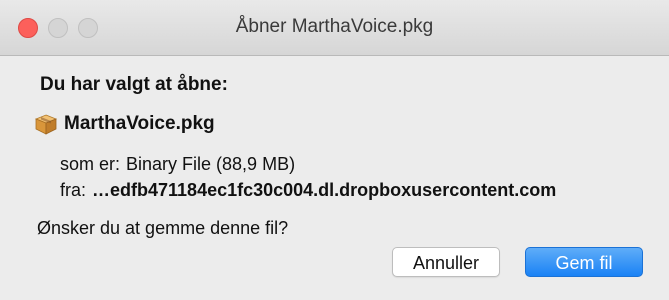 This screenshot has height=300, width=669. Describe the element at coordinates (46, 124) in the screenshot. I see `package-icon` at that location.